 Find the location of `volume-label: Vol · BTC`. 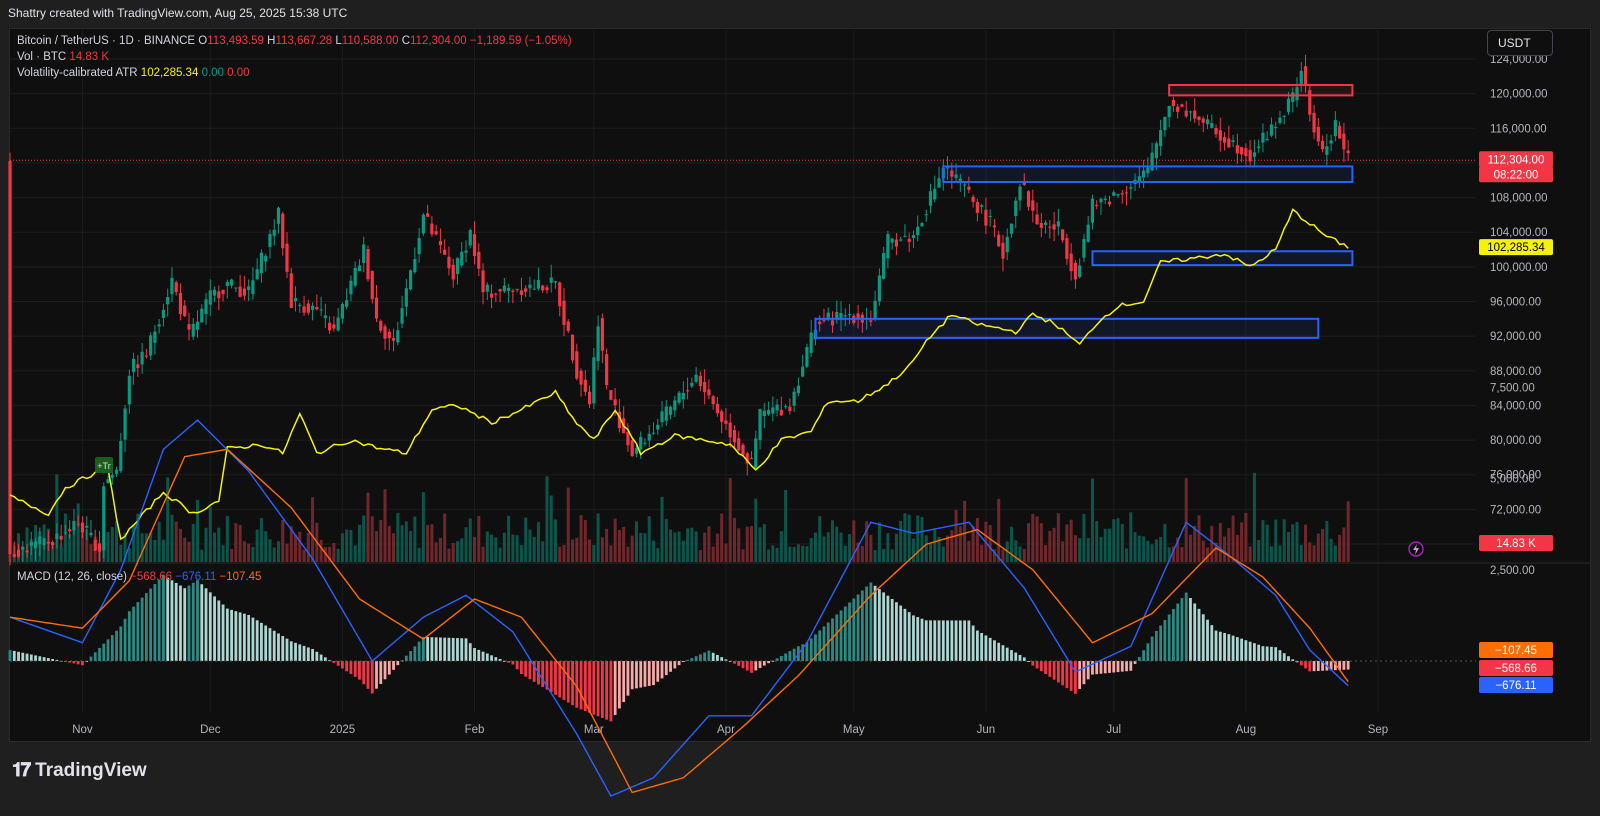

volume-label: Vol · BTC is located at coordinates (41, 57).